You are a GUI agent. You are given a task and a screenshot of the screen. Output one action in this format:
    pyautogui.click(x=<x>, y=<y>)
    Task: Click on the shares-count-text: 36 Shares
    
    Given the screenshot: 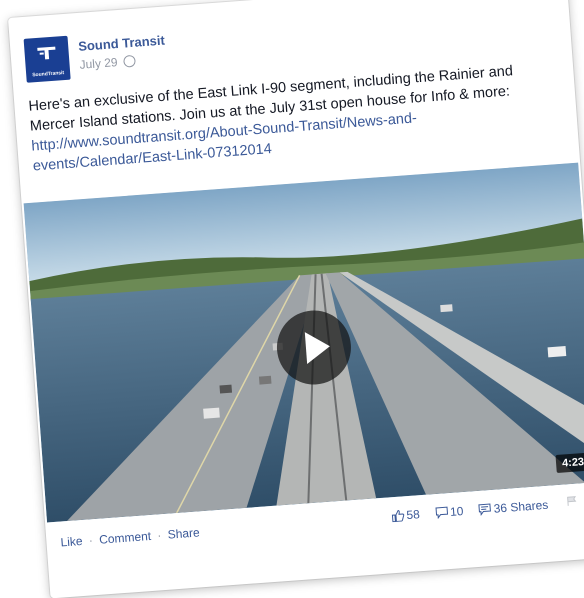 What is the action you would take?
    pyautogui.click(x=521, y=506)
    